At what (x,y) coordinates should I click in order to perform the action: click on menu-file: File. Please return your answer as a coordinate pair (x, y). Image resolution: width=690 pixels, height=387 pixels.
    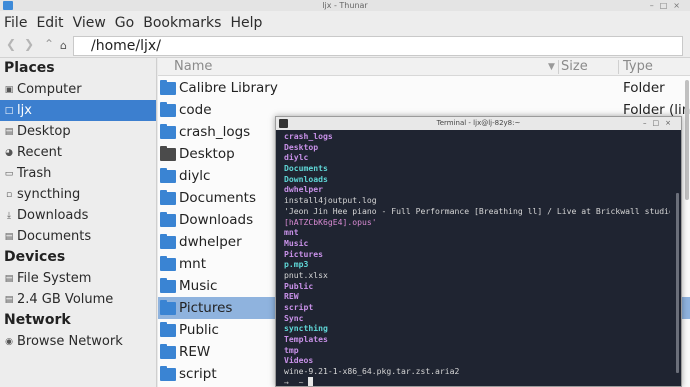
    Looking at the image, I should click on (15, 23).